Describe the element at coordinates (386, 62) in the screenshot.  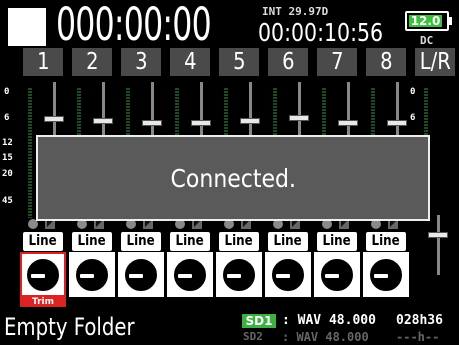
I see `channel-header-8: 8` at that location.